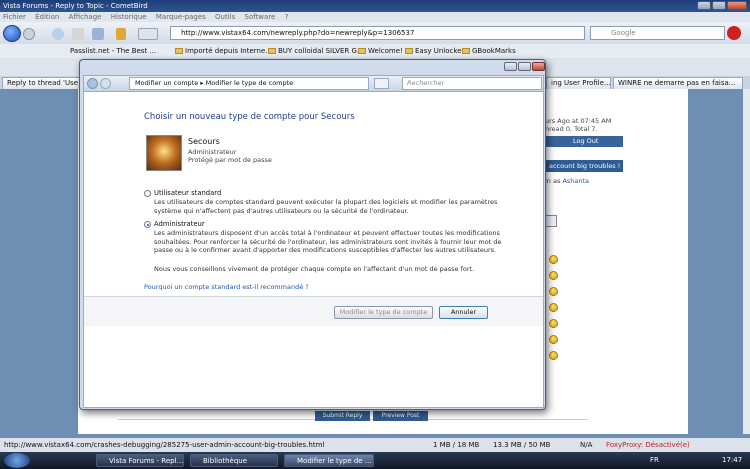 The image size is (750, 469). I want to click on addon-toolbar-icon, so click(148, 34).